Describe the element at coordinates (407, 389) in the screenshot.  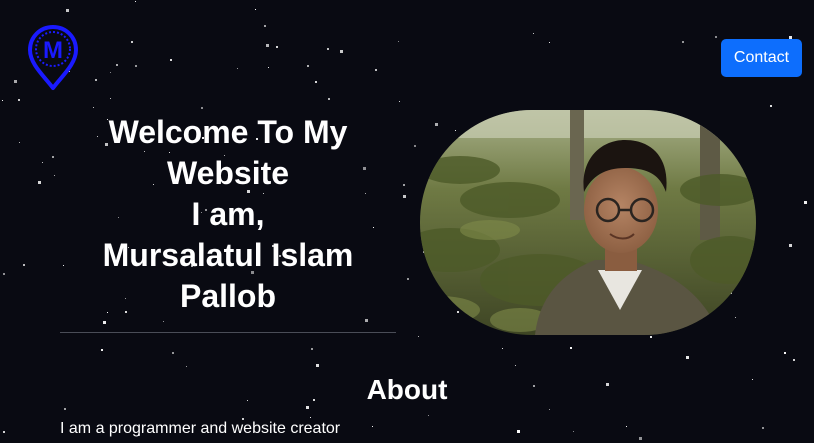
I see `about-heading: About` at that location.